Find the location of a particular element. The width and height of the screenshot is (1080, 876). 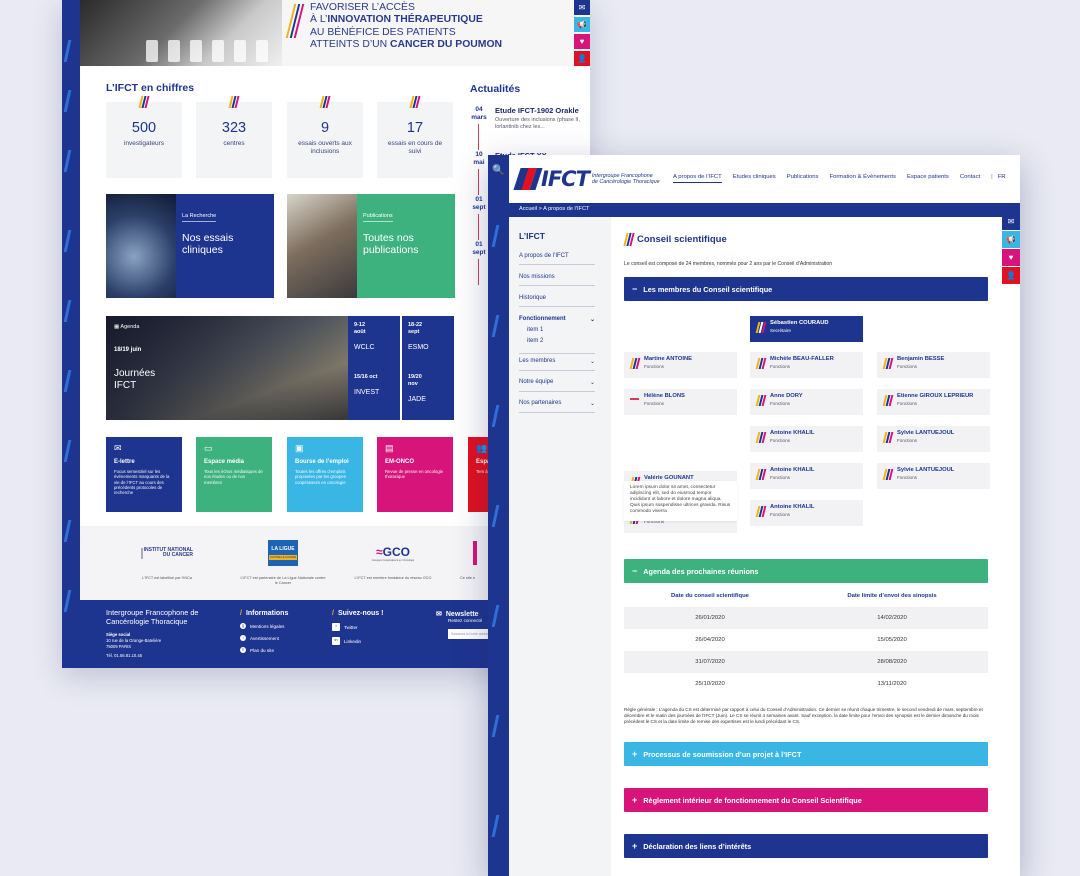

footer-link-avertissement: ! Avertissement is located at coordinates (264, 638).